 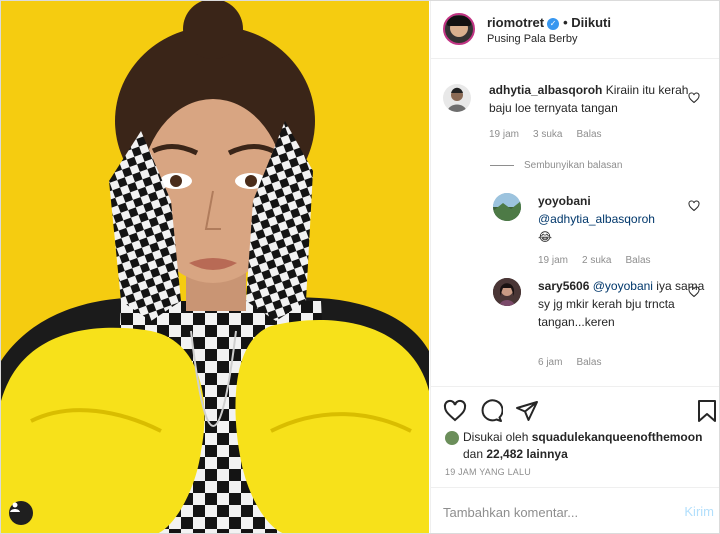 What do you see at coordinates (452, 437) in the screenshot?
I see `liker-avatar` at bounding box center [452, 437].